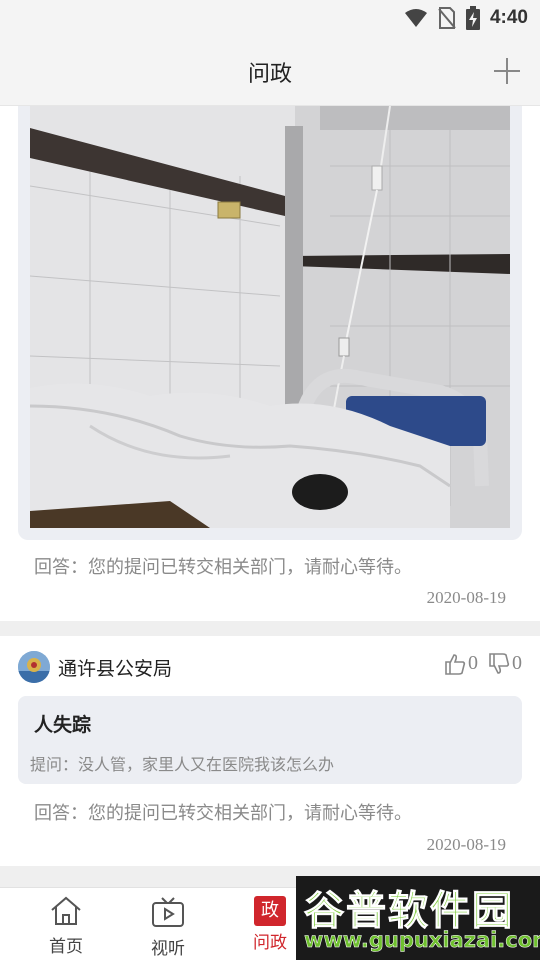  I want to click on thumbs-up-icon, so click(455, 664).